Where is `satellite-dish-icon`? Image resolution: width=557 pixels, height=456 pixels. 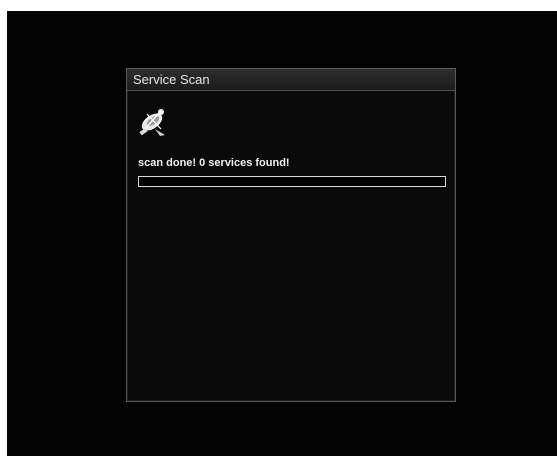 satellite-dish-icon is located at coordinates (153, 123).